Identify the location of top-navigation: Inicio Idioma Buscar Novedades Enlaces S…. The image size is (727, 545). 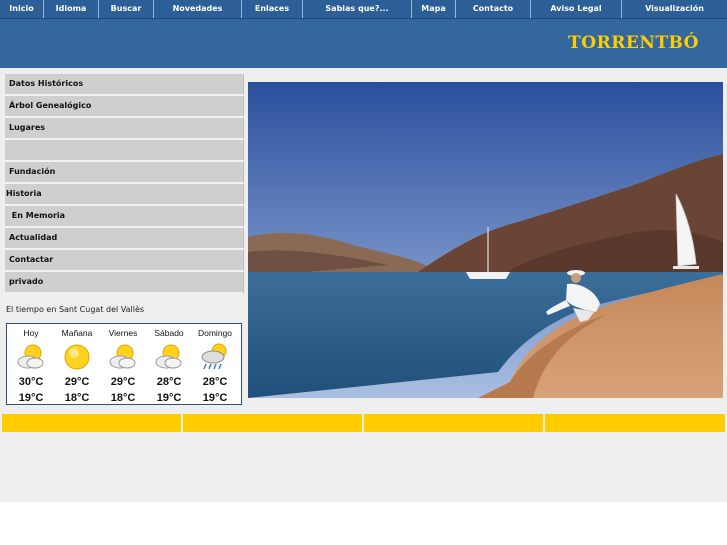
(363, 9).